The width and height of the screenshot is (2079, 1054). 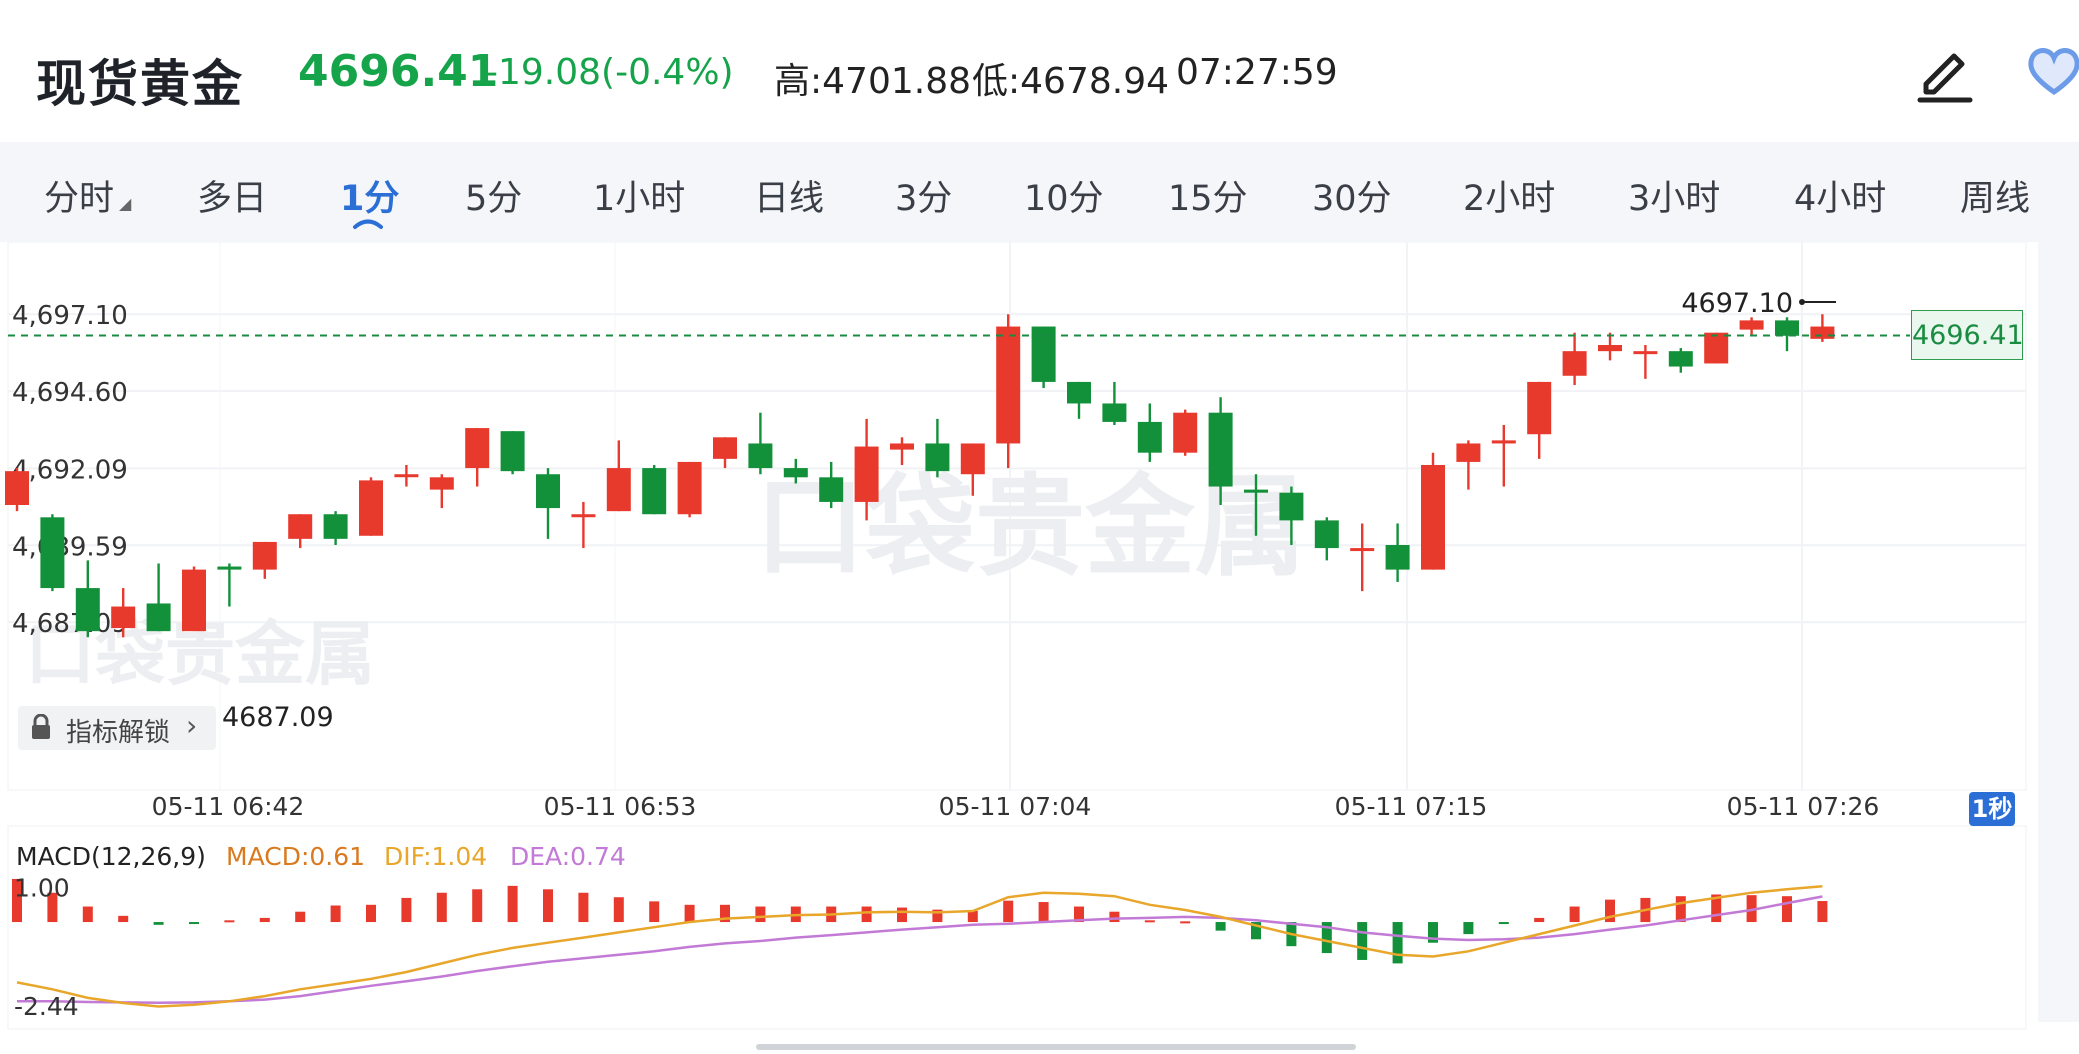 What do you see at coordinates (70, 470) in the screenshot?
I see `price-tick-label: 4,692.09` at bounding box center [70, 470].